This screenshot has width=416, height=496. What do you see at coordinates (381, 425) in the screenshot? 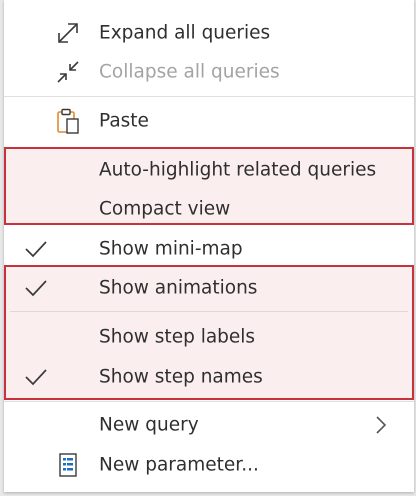
I see `chevron-right-icon` at bounding box center [381, 425].